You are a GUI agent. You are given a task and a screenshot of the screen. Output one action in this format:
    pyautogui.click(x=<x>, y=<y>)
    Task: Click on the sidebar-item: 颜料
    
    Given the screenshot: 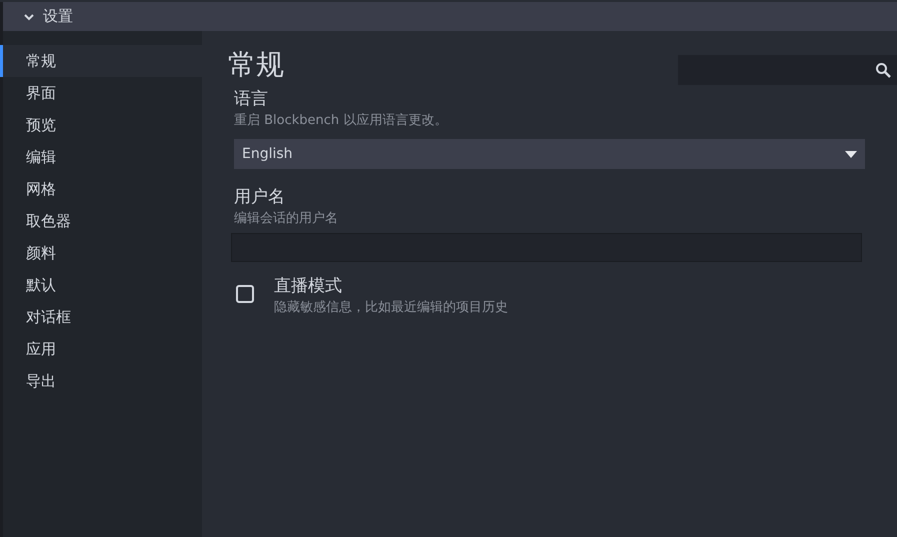 What is the action you would take?
    pyautogui.click(x=101, y=253)
    